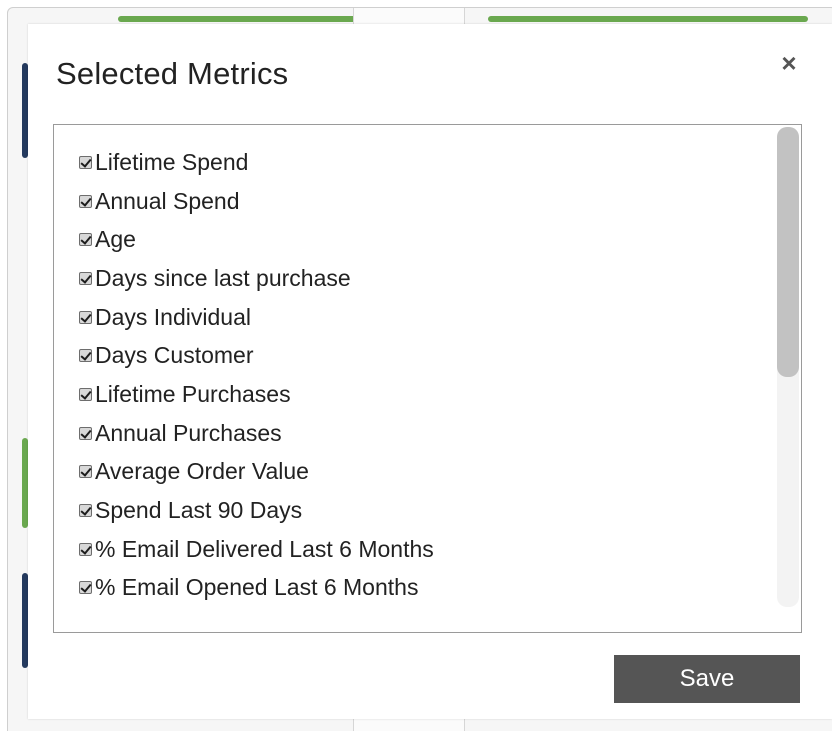  Describe the element at coordinates (188, 432) in the screenshot. I see `metric-label: Annual Purchases` at that location.